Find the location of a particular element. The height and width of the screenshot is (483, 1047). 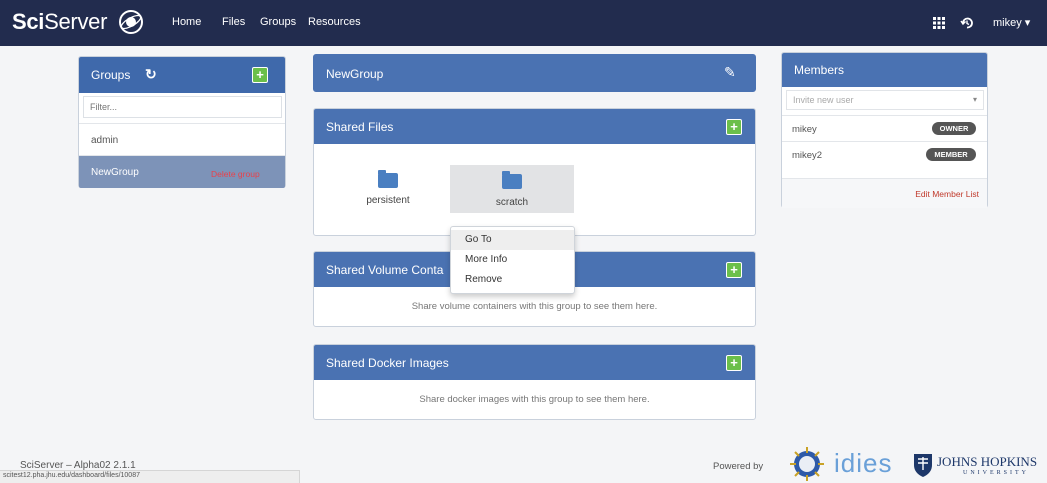

edit-member-list-link: Edit Member List is located at coordinates (947, 194).